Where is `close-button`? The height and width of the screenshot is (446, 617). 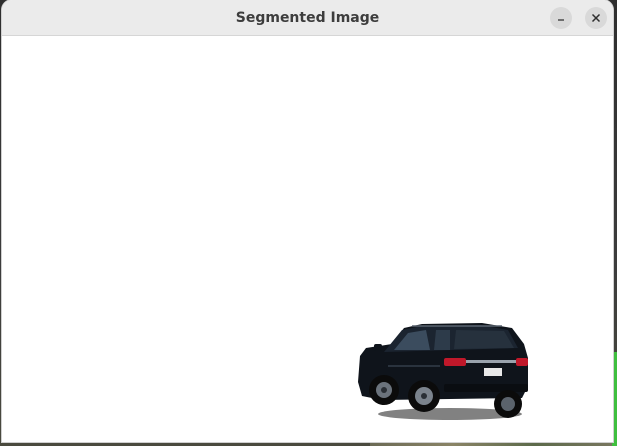
close-button is located at coordinates (596, 18).